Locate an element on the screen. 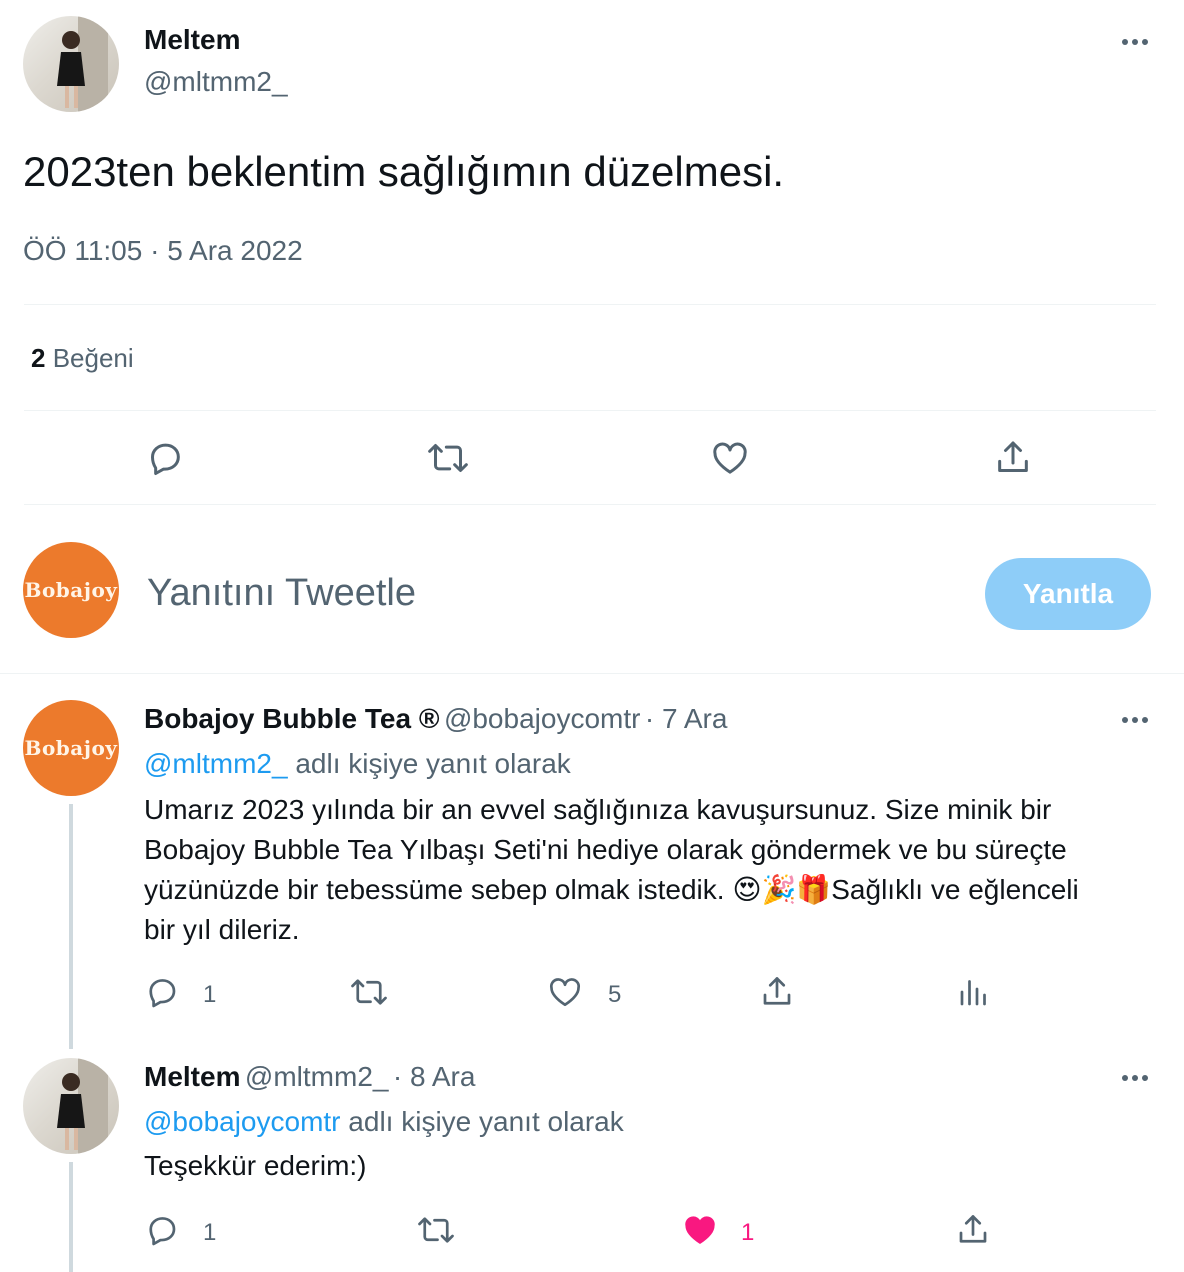 The width and height of the screenshot is (1184, 1272). reply-button: Yanıtla is located at coordinates (1068, 594).